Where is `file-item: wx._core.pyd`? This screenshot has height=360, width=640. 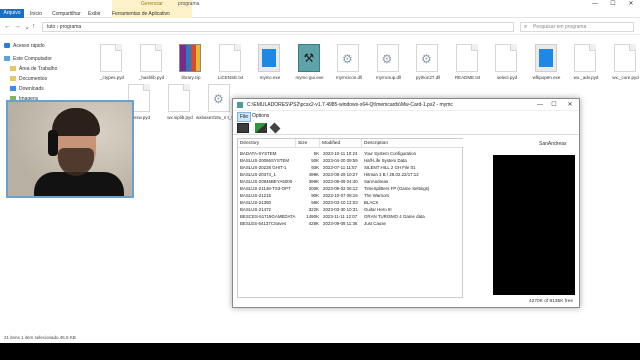
file-item: wx._core.pyd is located at coordinates (623, 66).